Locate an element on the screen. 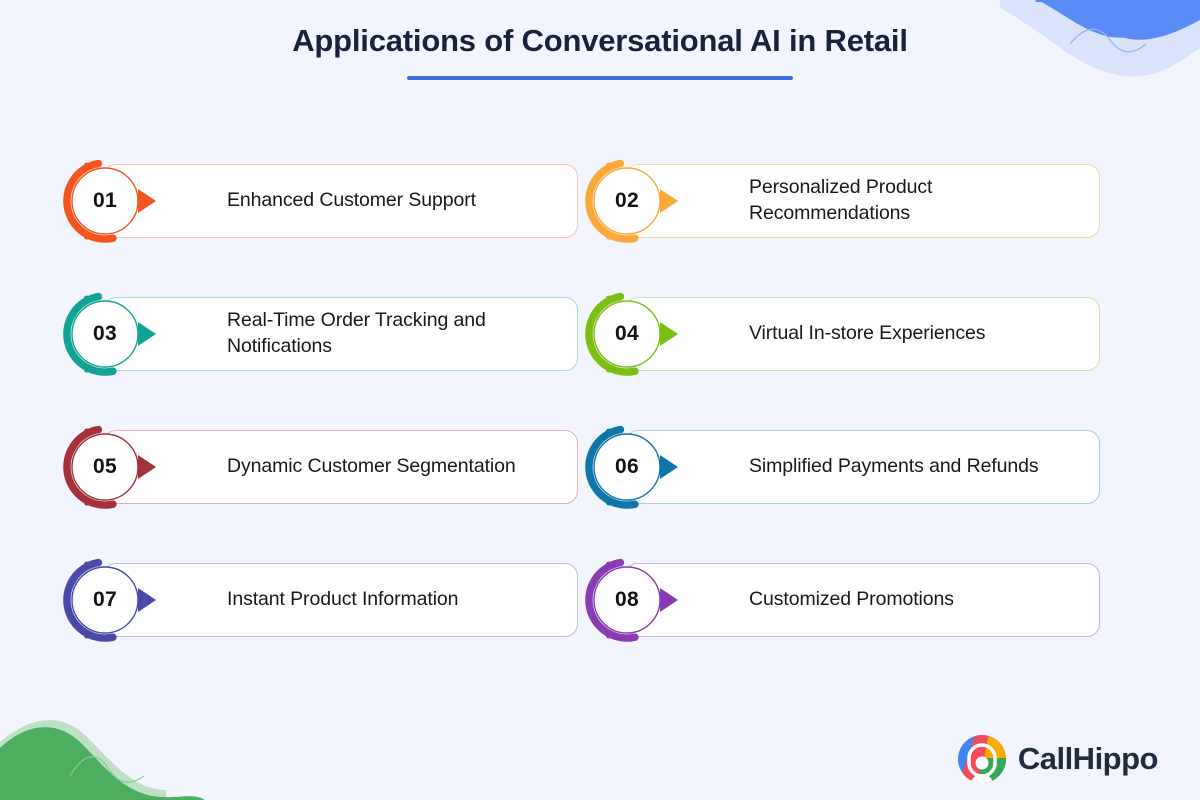 Image resolution: width=1200 pixels, height=800 pixels. card-number-badge: 02 is located at coordinates (629, 201).